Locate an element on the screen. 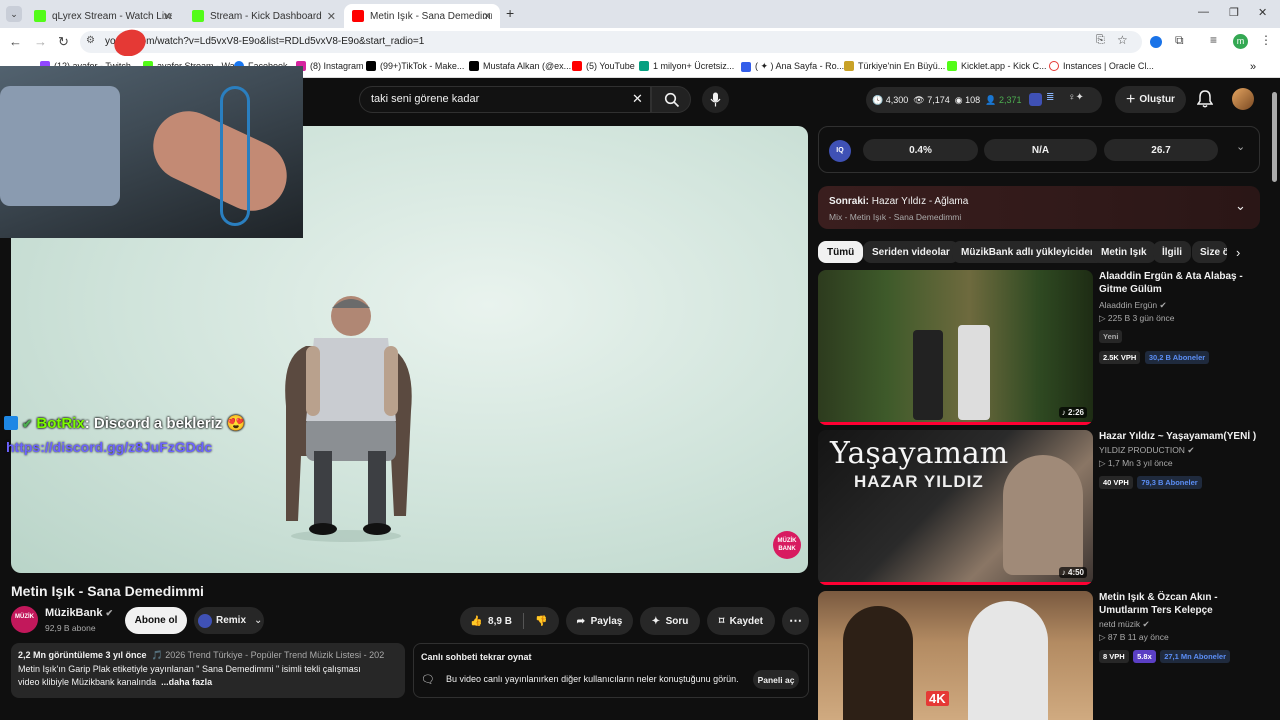  ai-sparkle-icon: ♀✦ is located at coordinates (1076, 97).